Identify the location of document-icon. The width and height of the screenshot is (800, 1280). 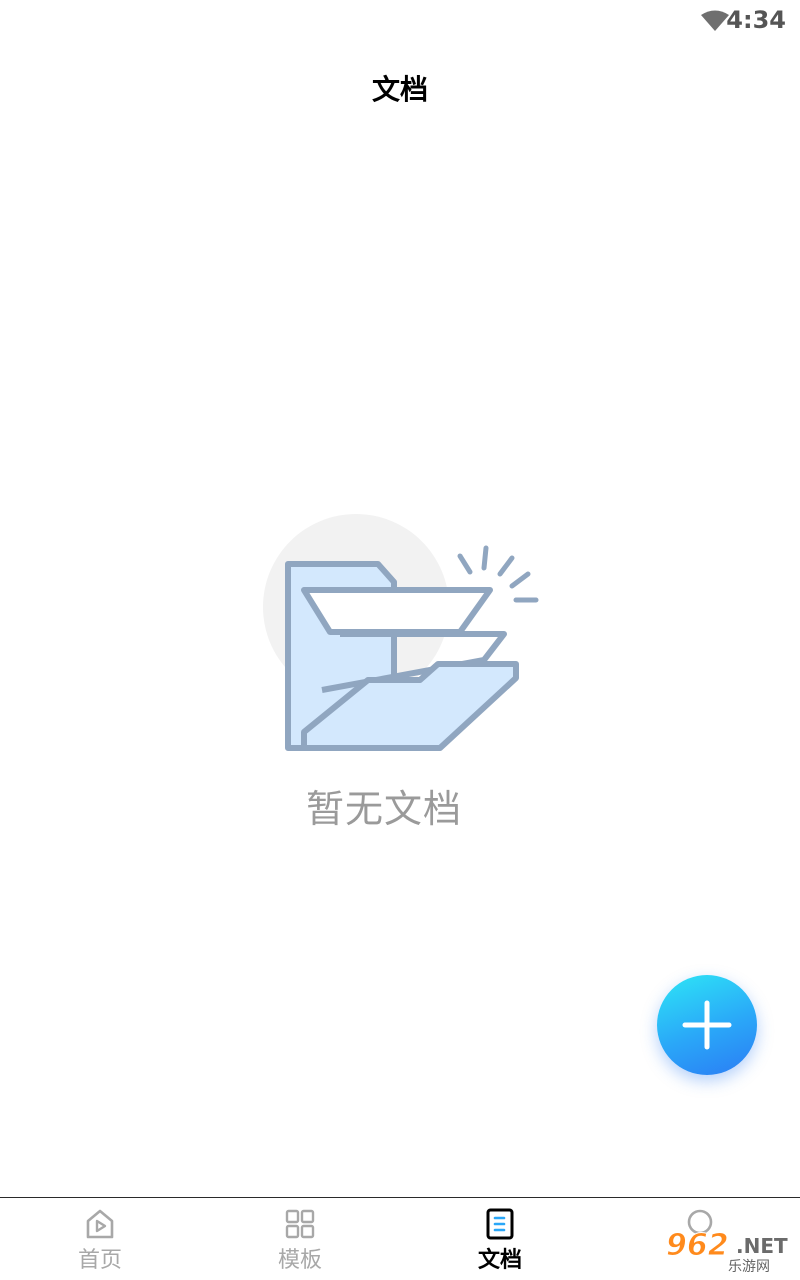
(500, 1224).